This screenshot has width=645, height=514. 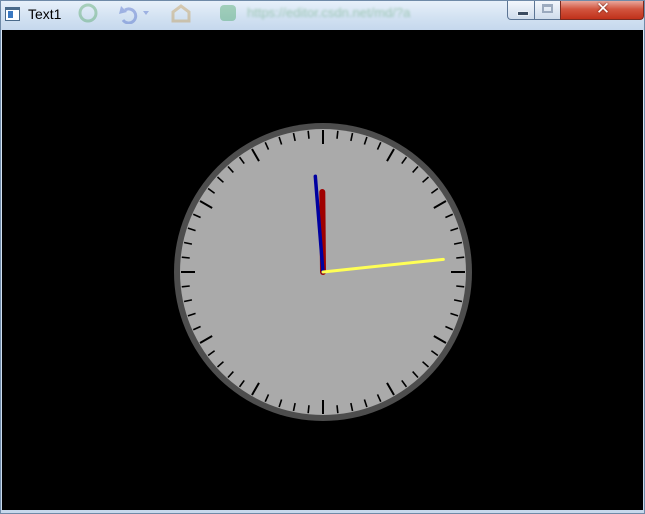 I want to click on title-bar: Text1 https://editor.csdn.net/md/?a ✕, so click(x=322, y=15).